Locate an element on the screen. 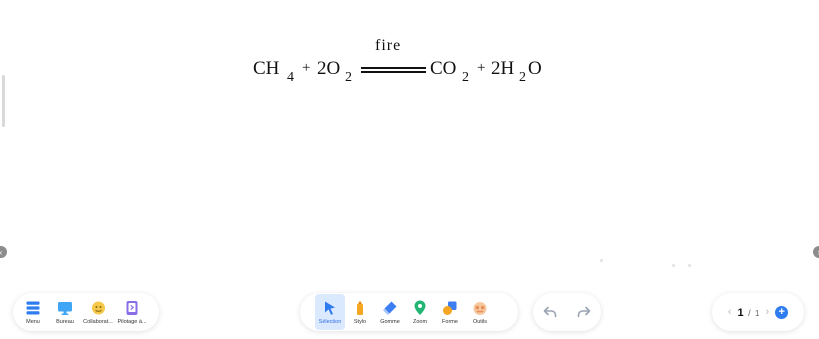 The width and height of the screenshot is (819, 339). product-carbon-dioxide-subscript: 2 is located at coordinates (465, 77).